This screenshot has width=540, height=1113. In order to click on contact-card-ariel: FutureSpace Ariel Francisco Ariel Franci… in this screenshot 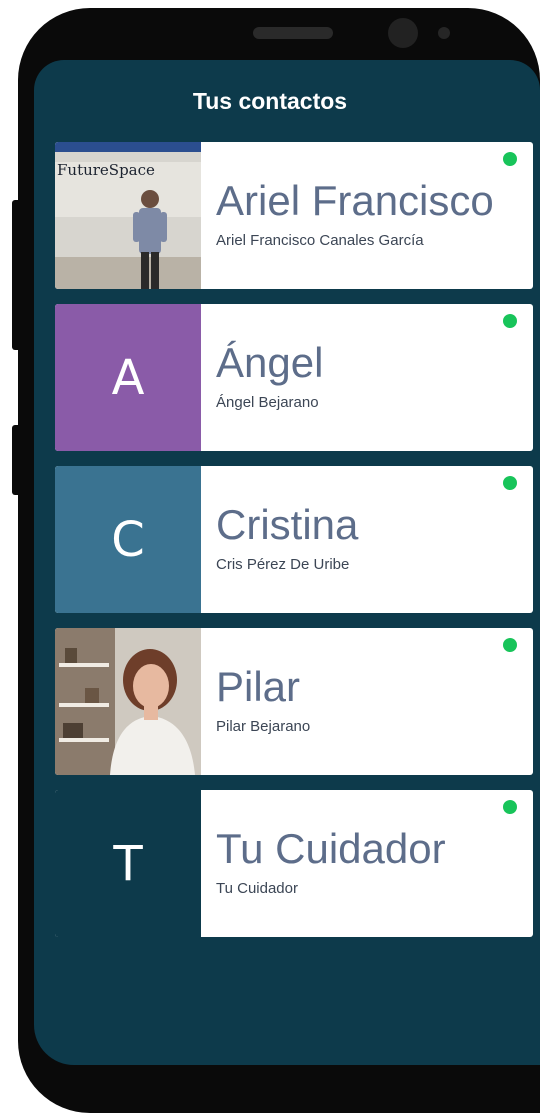, I will do `click(294, 215)`.